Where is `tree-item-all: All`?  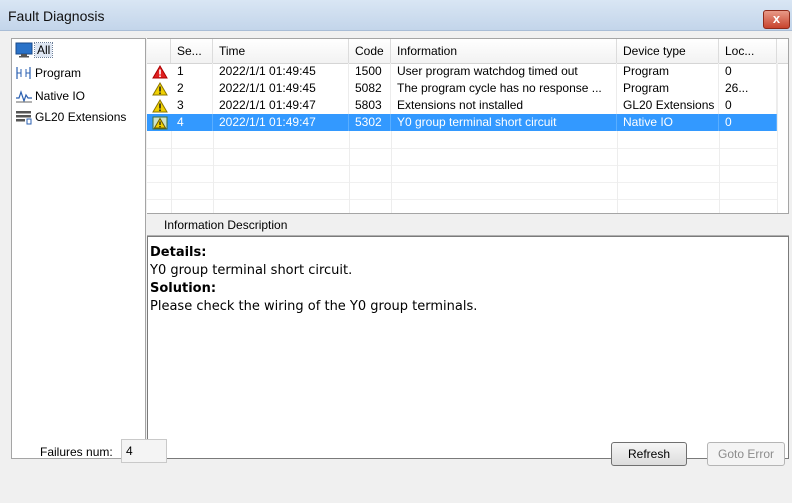 tree-item-all: All is located at coordinates (34, 50).